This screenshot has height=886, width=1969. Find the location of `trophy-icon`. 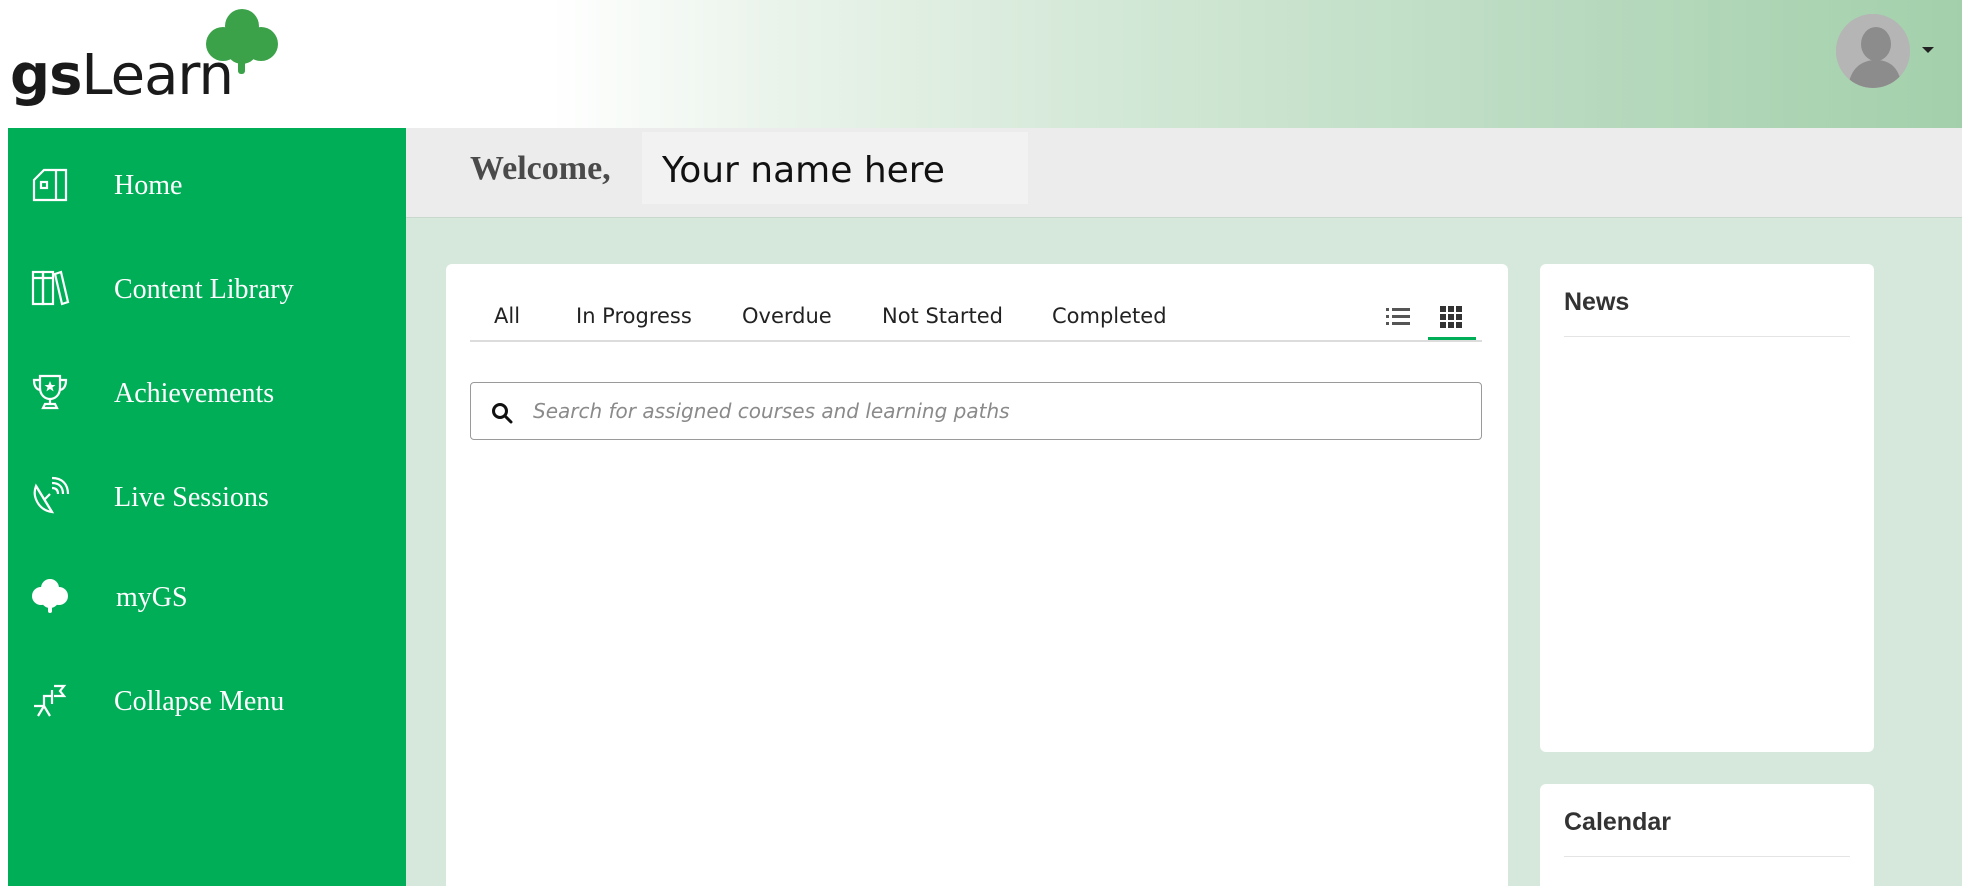

trophy-icon is located at coordinates (50, 392).